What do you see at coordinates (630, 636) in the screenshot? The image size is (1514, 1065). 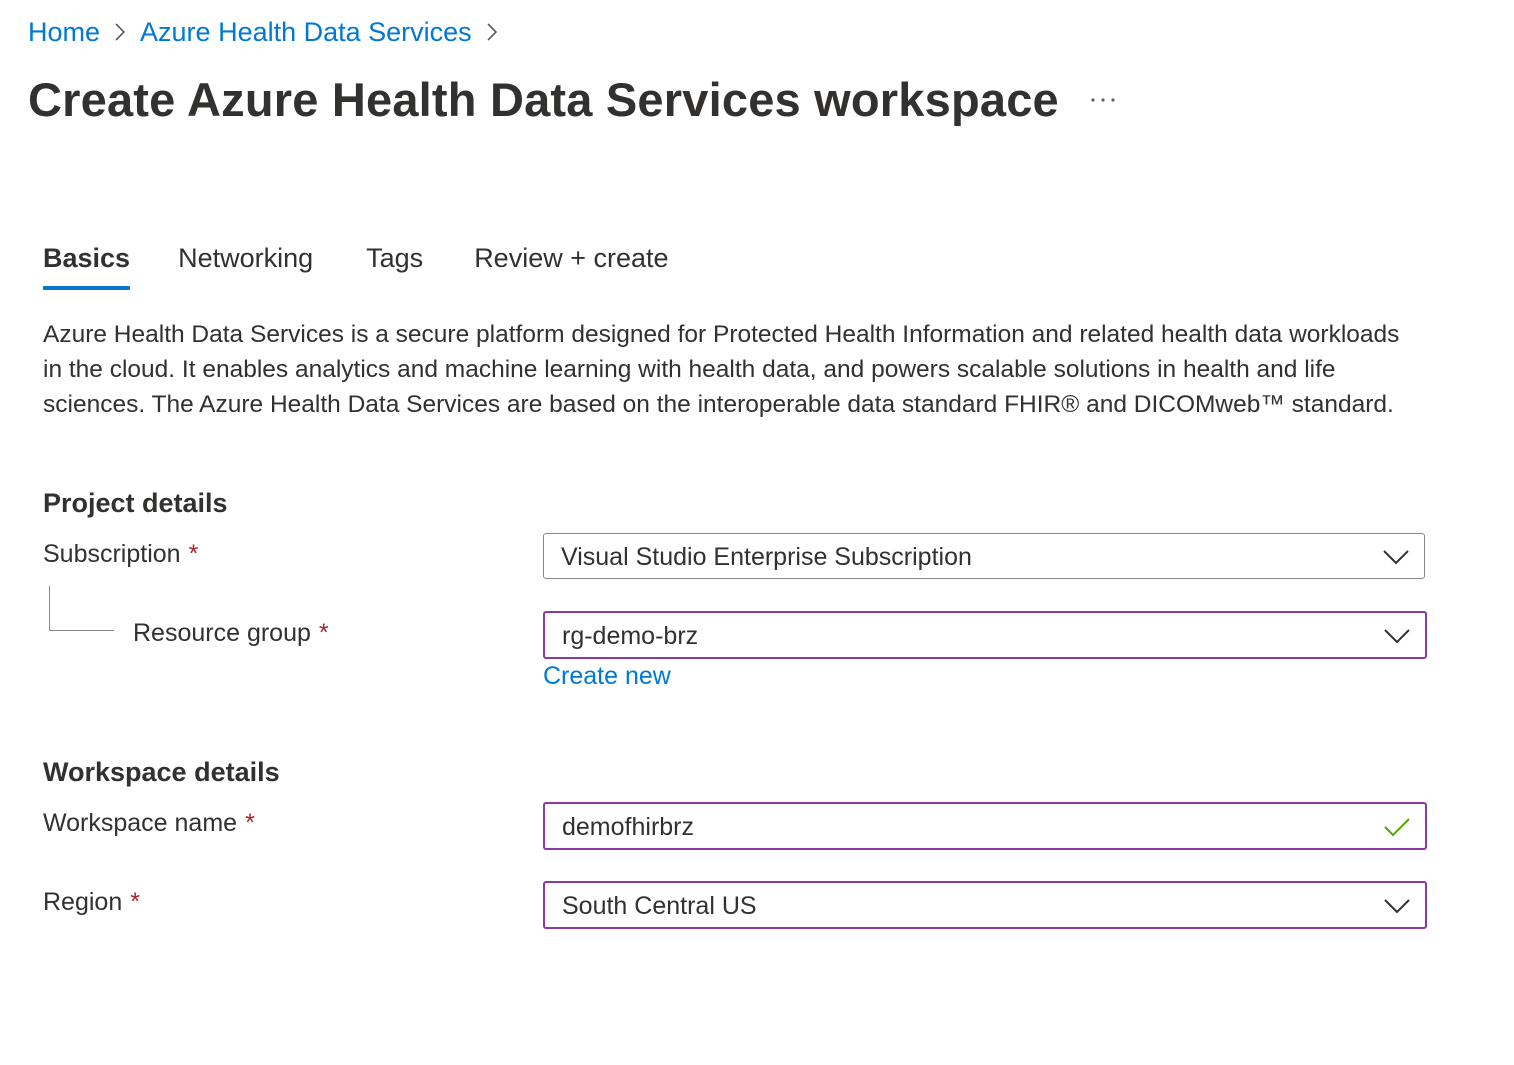 I see `resource-group-value: rg-demo-brz` at bounding box center [630, 636].